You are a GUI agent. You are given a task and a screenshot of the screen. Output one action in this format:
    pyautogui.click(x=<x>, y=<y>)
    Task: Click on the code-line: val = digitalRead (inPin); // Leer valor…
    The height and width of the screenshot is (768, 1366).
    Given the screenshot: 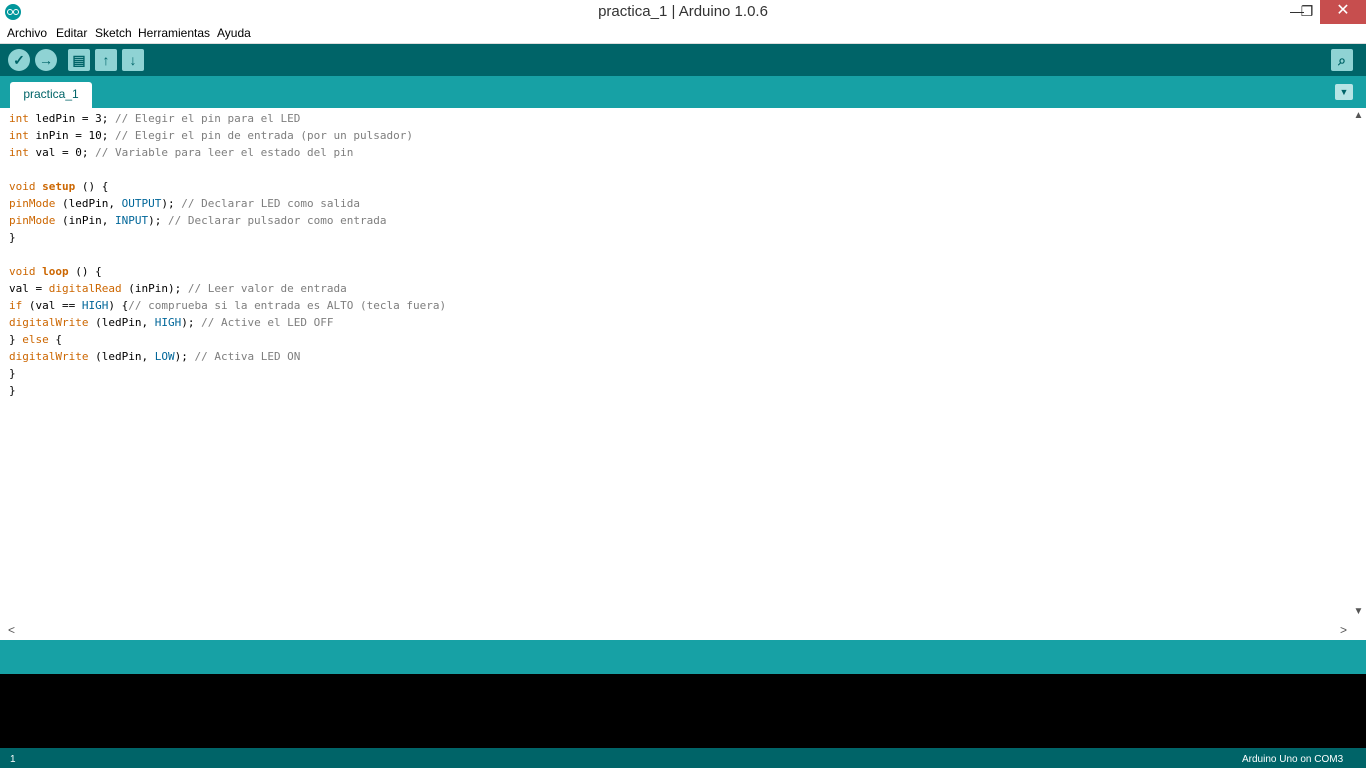 What is the action you would take?
    pyautogui.click(x=227, y=288)
    